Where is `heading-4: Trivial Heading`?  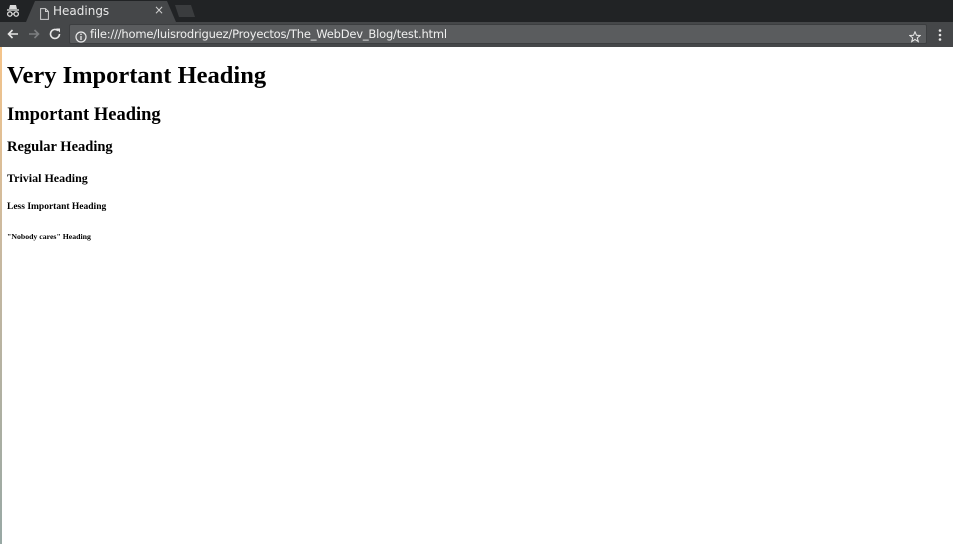
heading-4: Trivial Heading is located at coordinates (47, 178).